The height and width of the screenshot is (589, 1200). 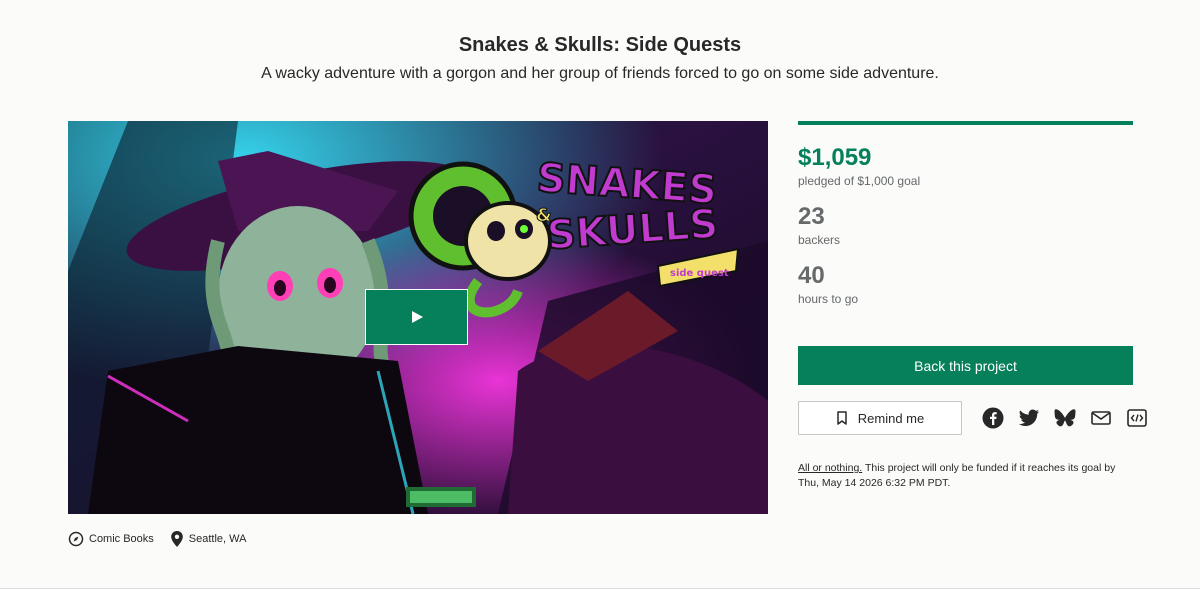 I want to click on email-share, so click(x=1101, y=418).